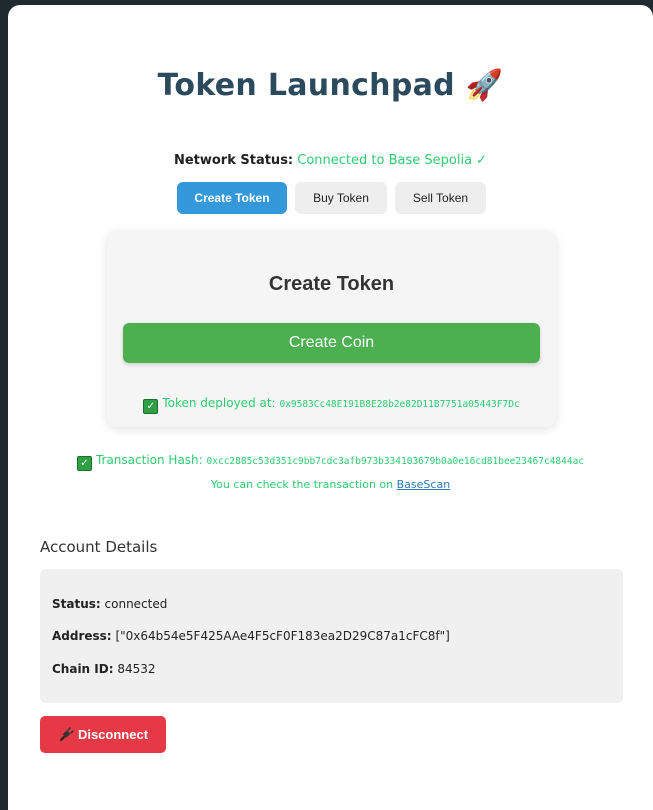 The height and width of the screenshot is (810, 653). Describe the element at coordinates (219, 403) in the screenshot. I see `deployed-label: Token deployed at:` at that location.